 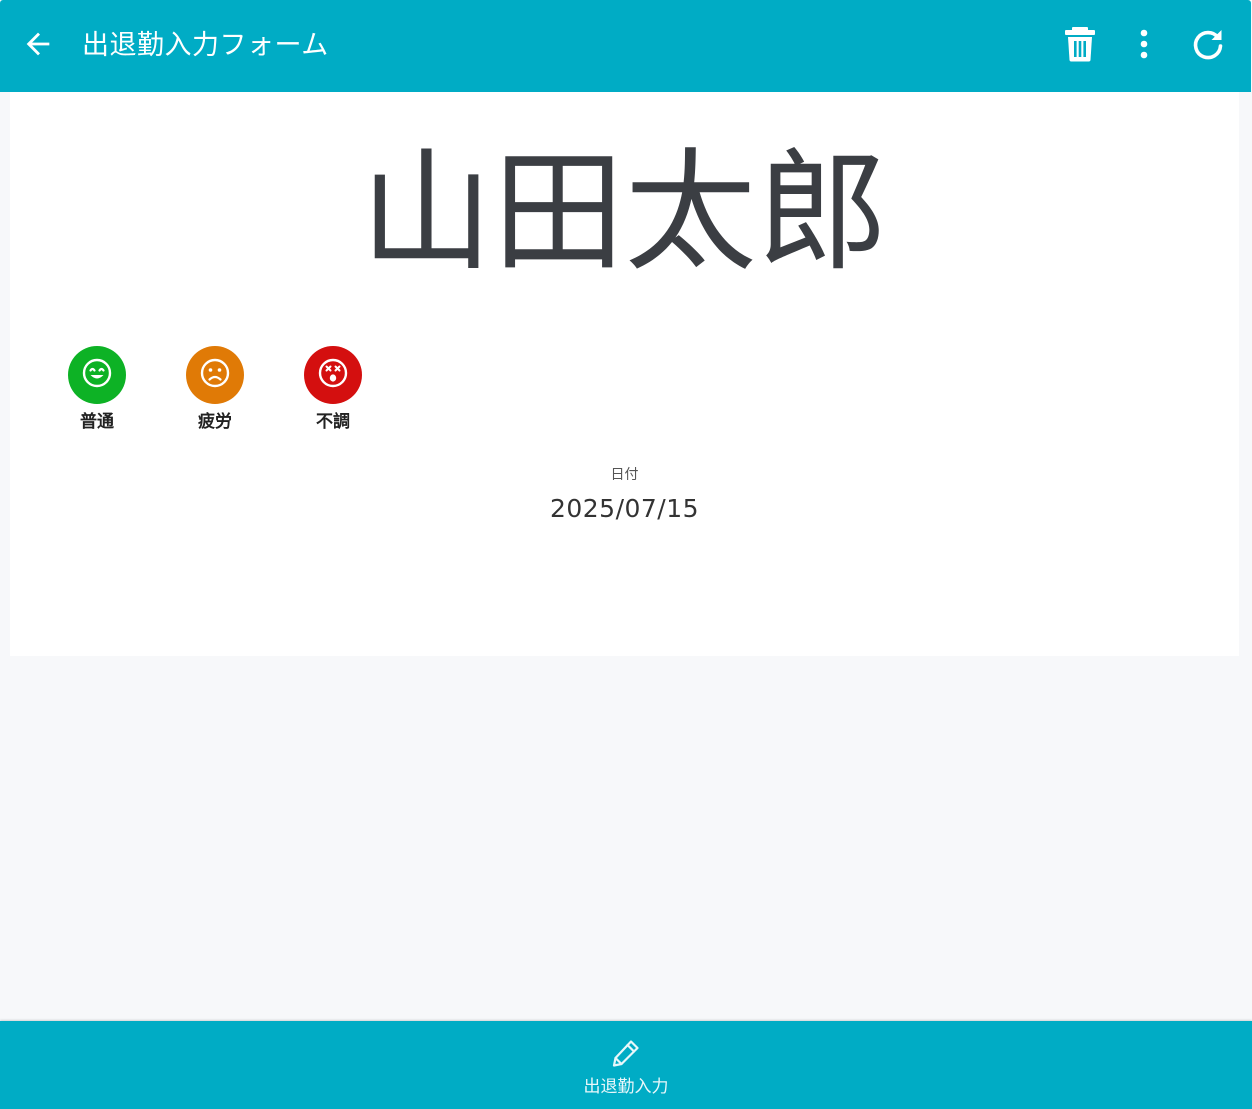 I want to click on back-button, so click(x=38, y=46).